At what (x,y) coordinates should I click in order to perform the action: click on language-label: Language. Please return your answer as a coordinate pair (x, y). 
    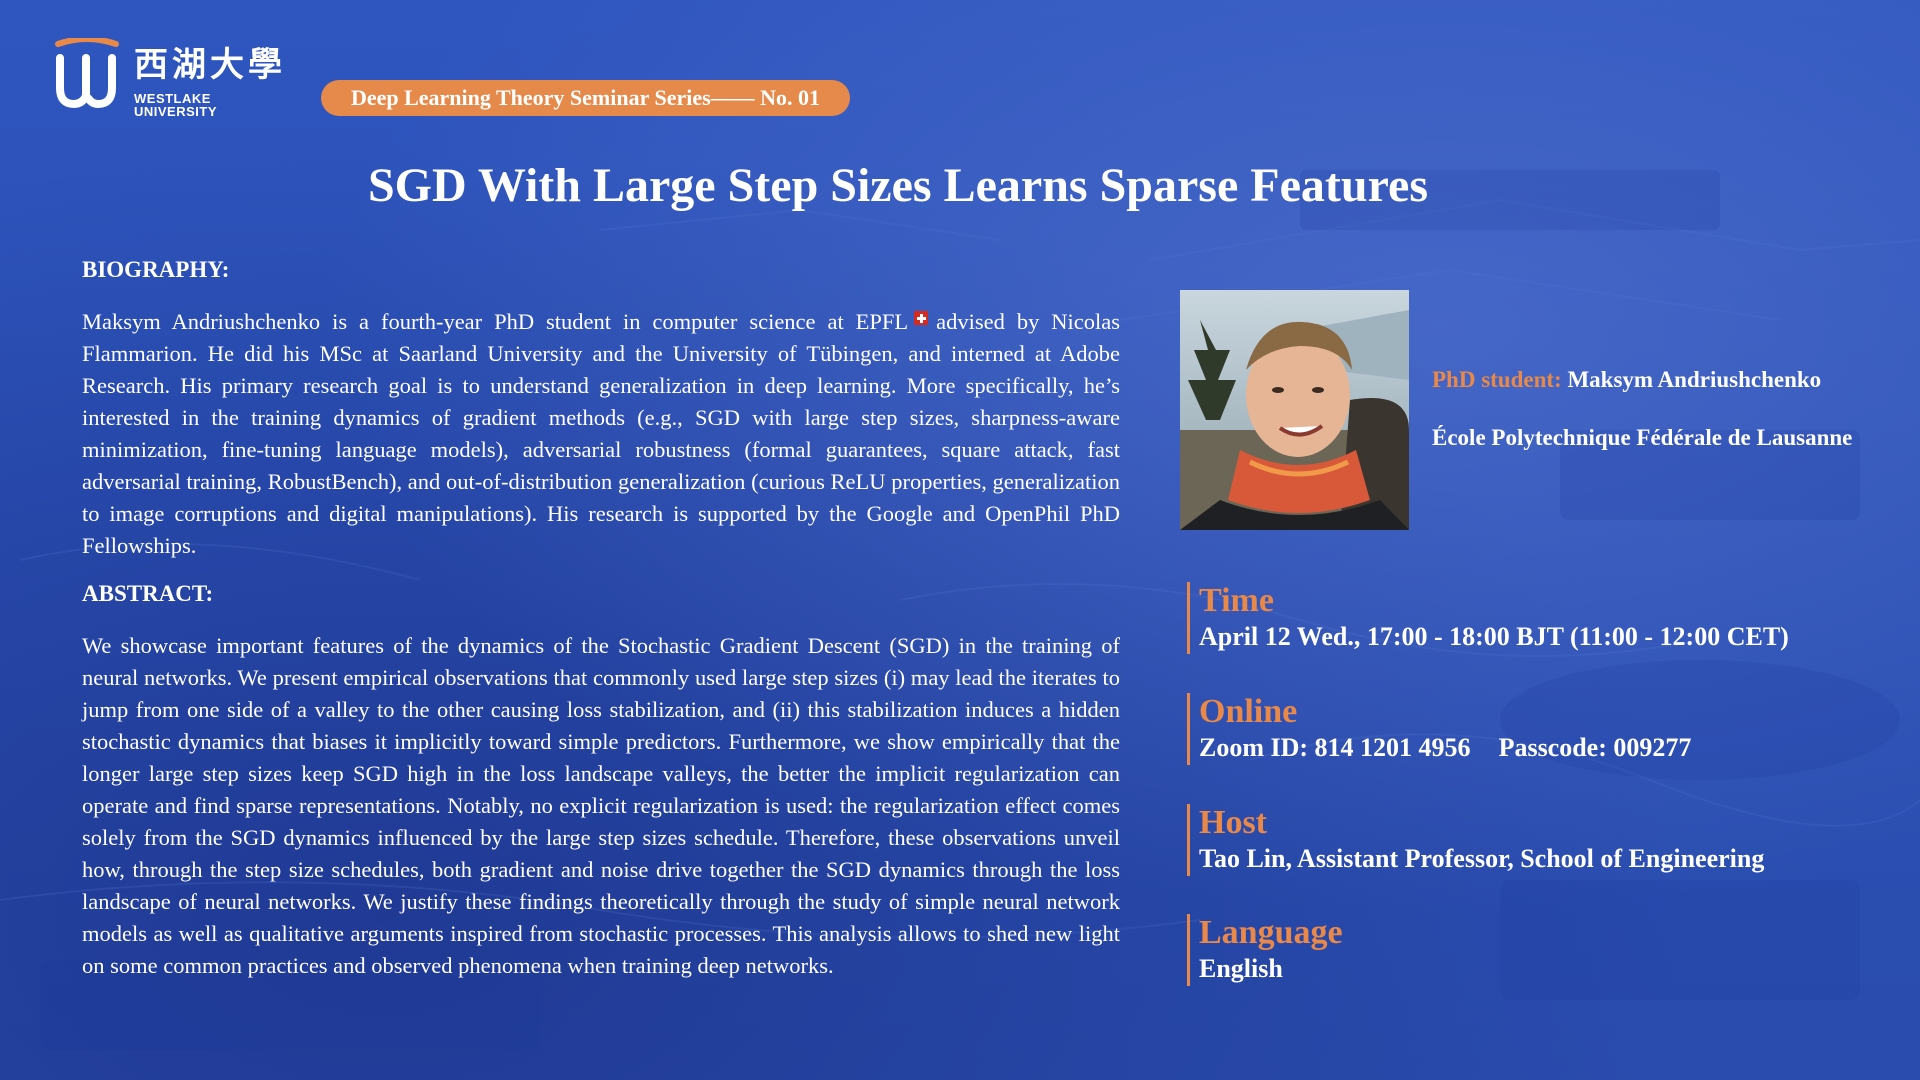
    Looking at the image, I should click on (1271, 932).